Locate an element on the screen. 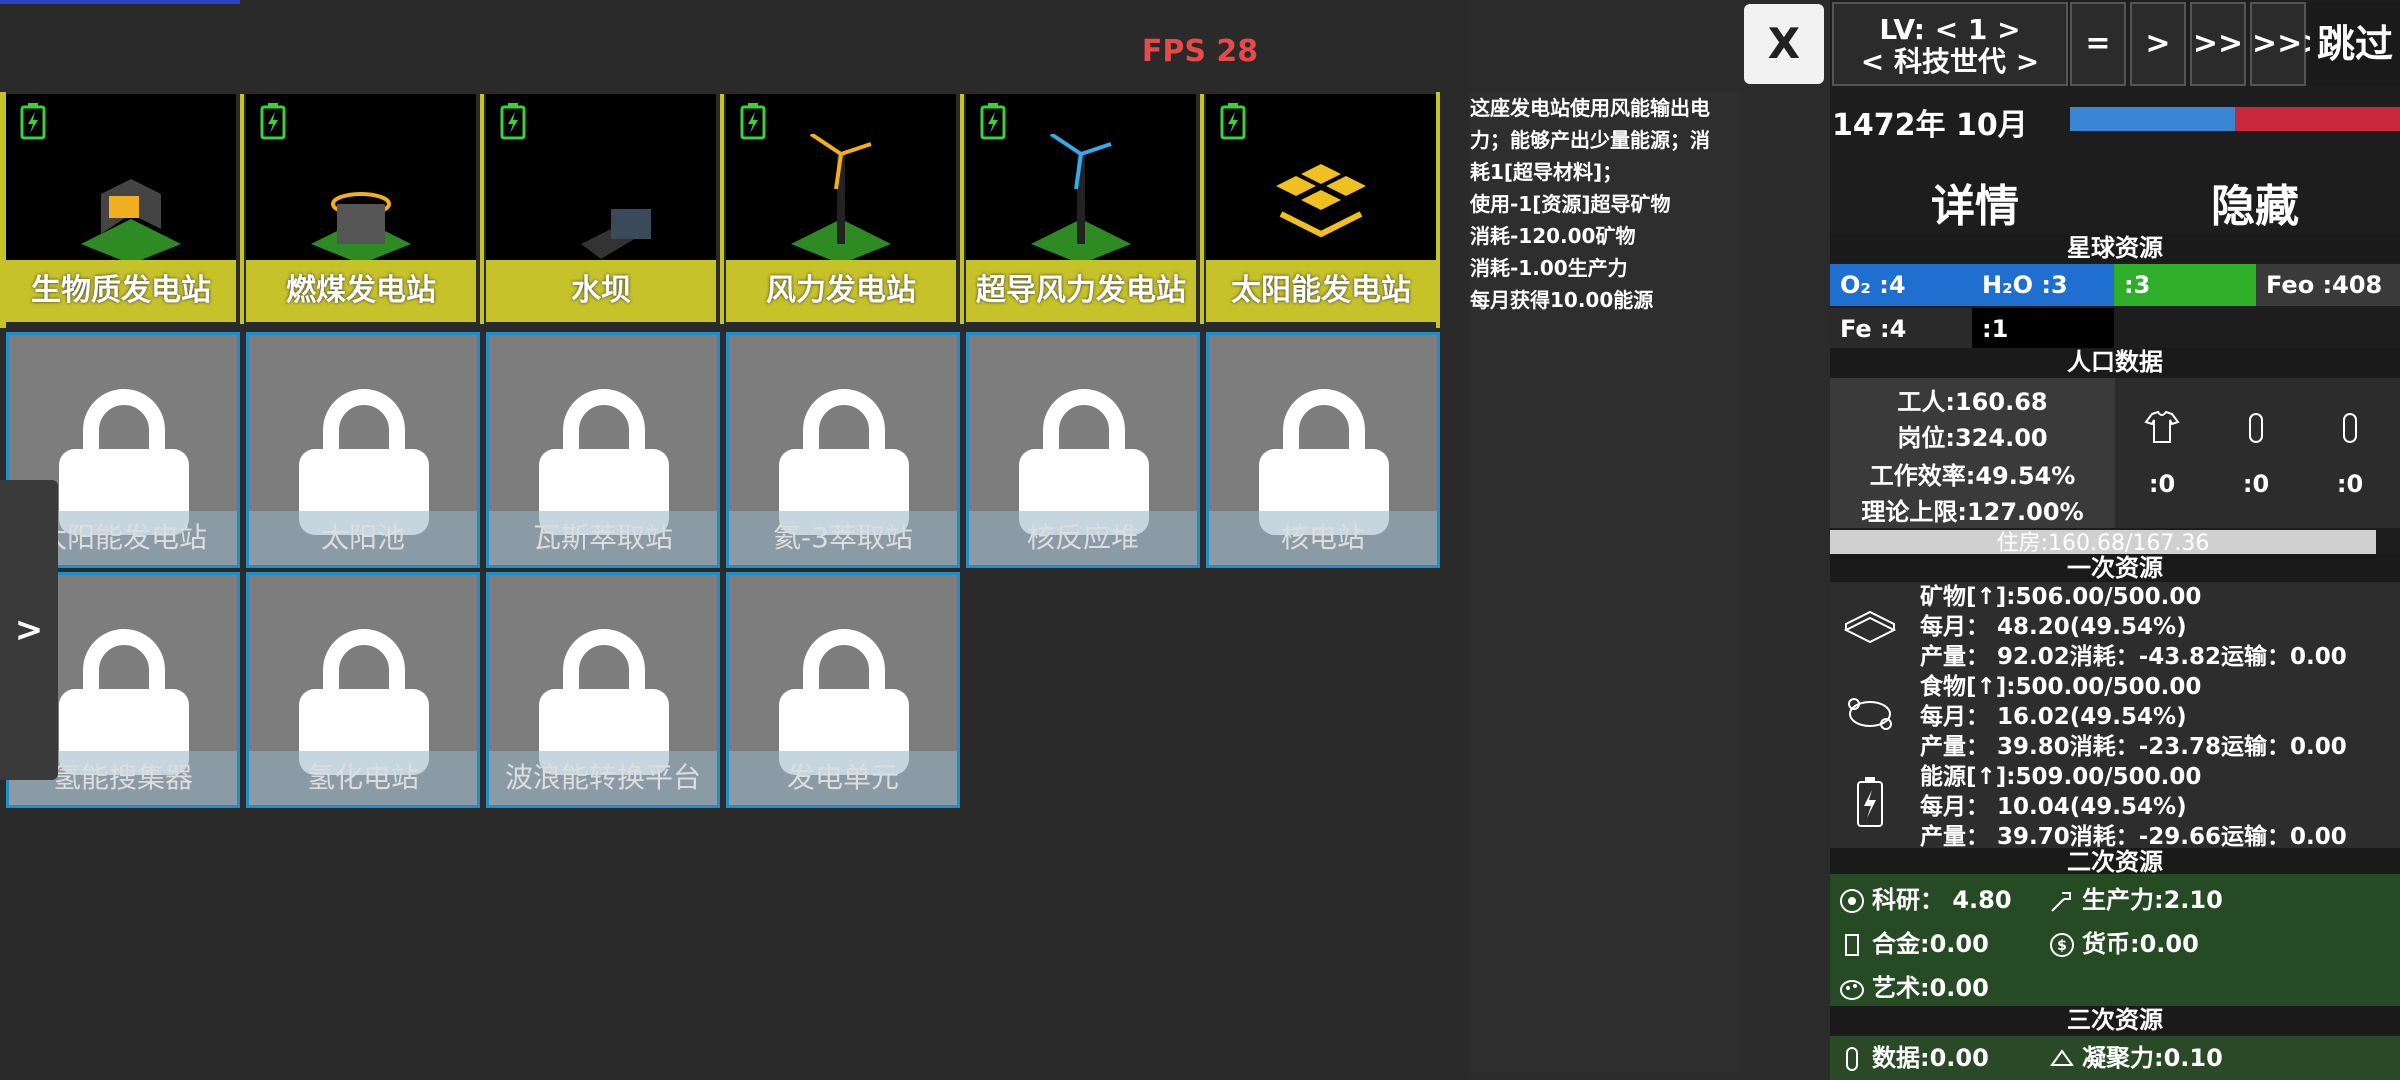  locked-card-label: 发电单元 is located at coordinates (843, 778).